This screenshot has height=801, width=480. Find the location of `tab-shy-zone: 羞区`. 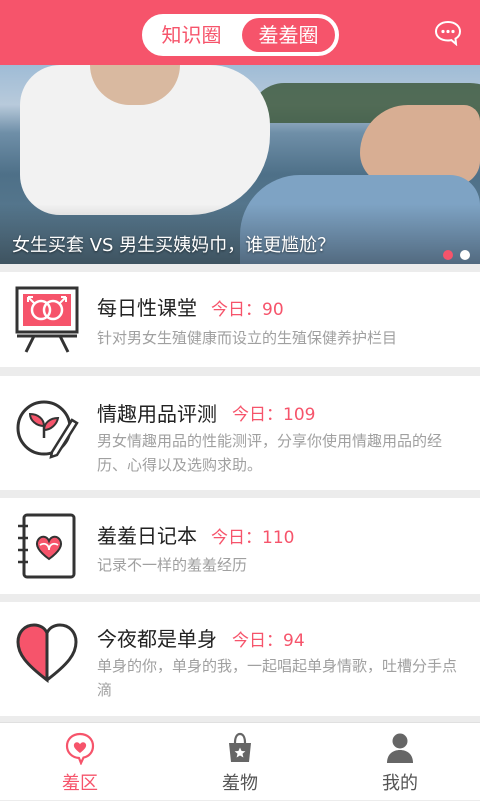

tab-shy-zone: 羞区 is located at coordinates (80, 762).